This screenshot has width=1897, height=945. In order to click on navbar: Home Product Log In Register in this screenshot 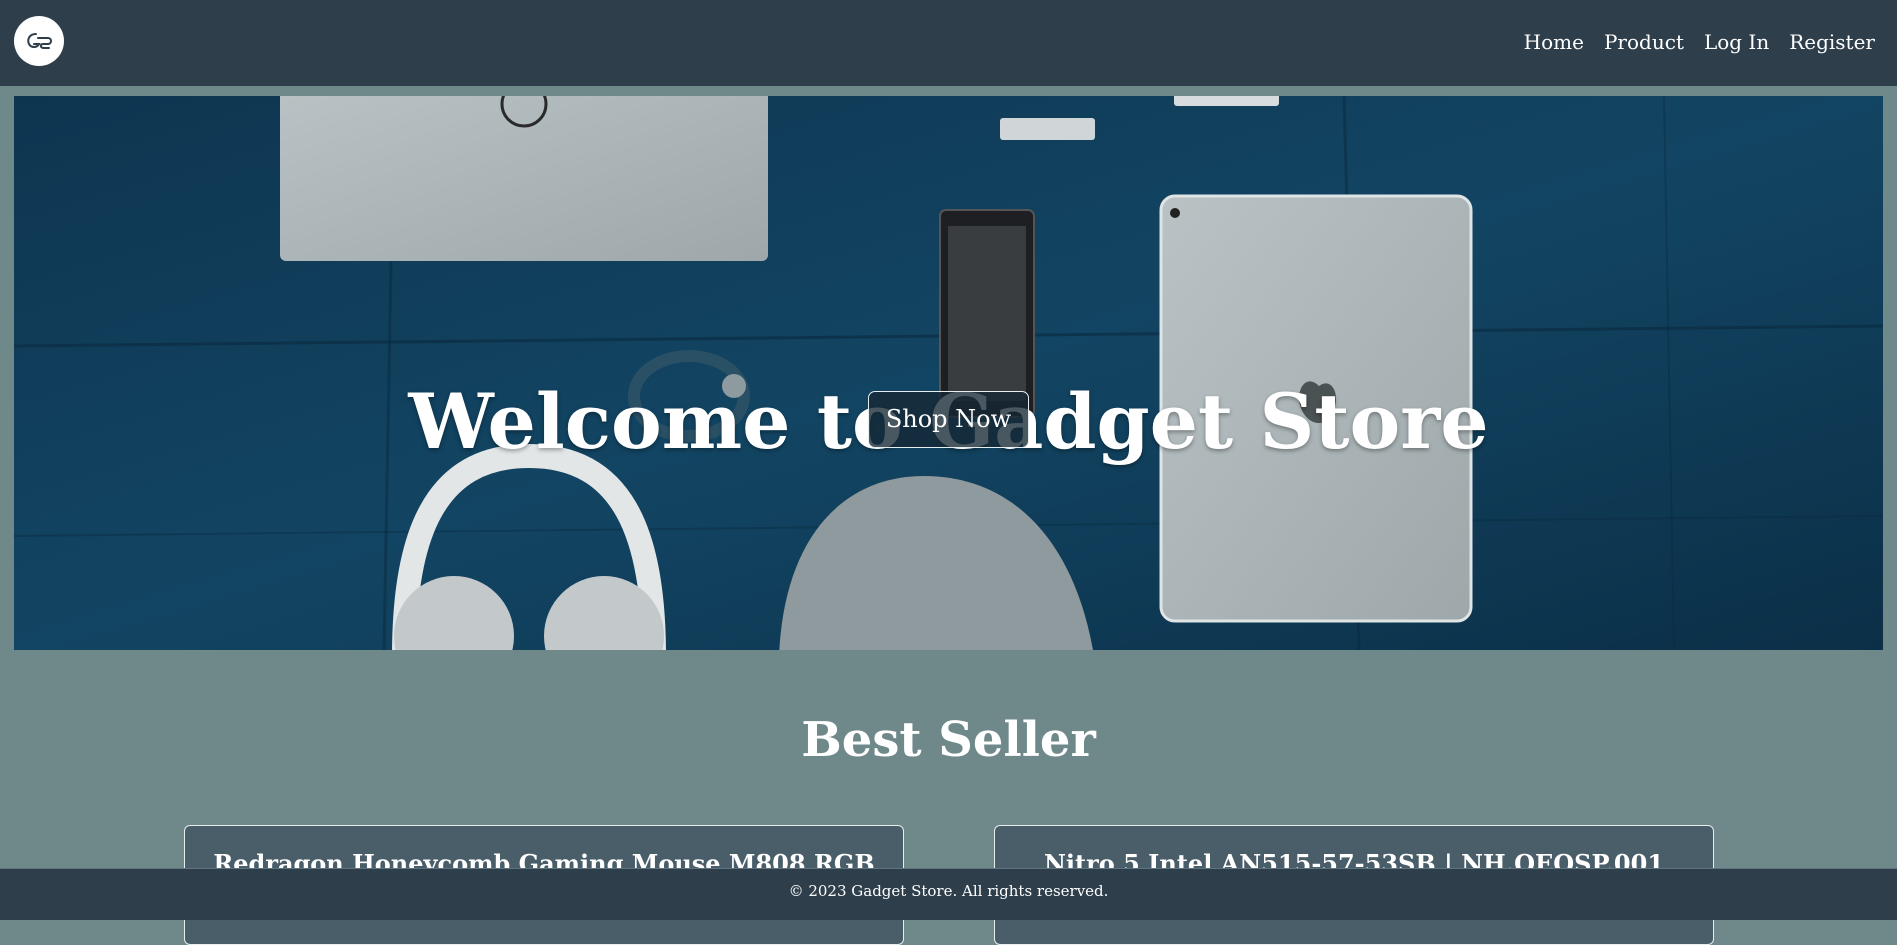, I will do `click(948, 43)`.